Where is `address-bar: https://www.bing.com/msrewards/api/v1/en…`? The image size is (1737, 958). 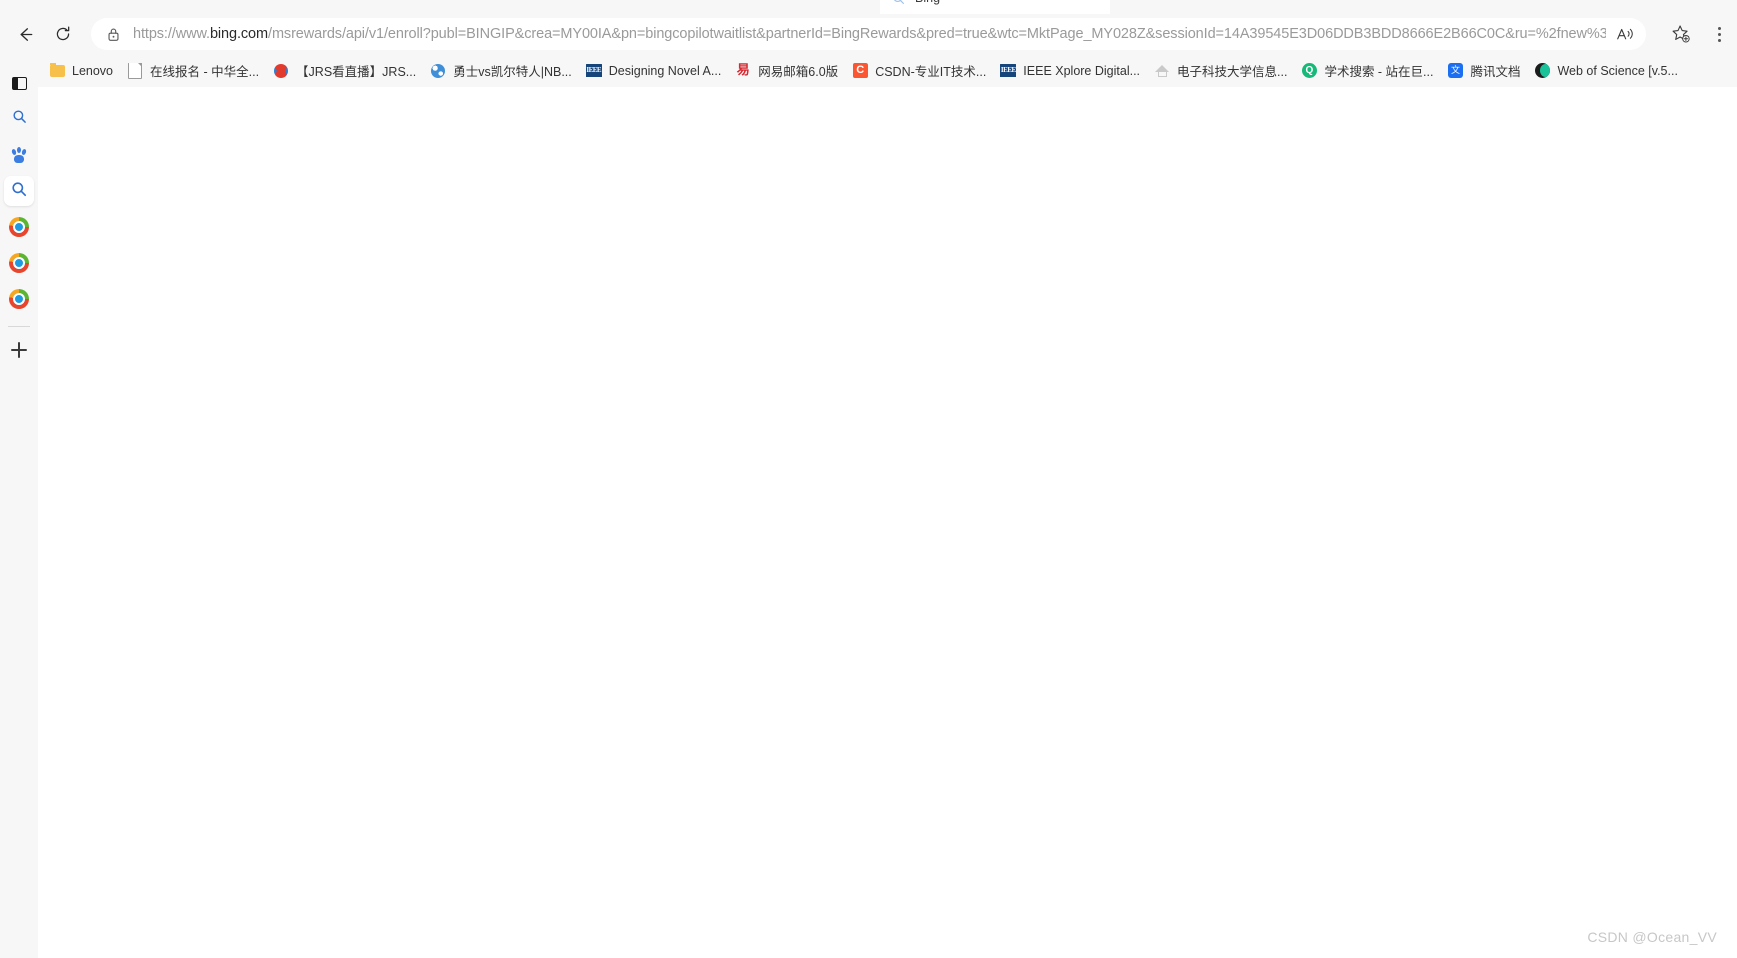 address-bar: https://www.bing.com/msrewards/api/v1/en… is located at coordinates (868, 34).